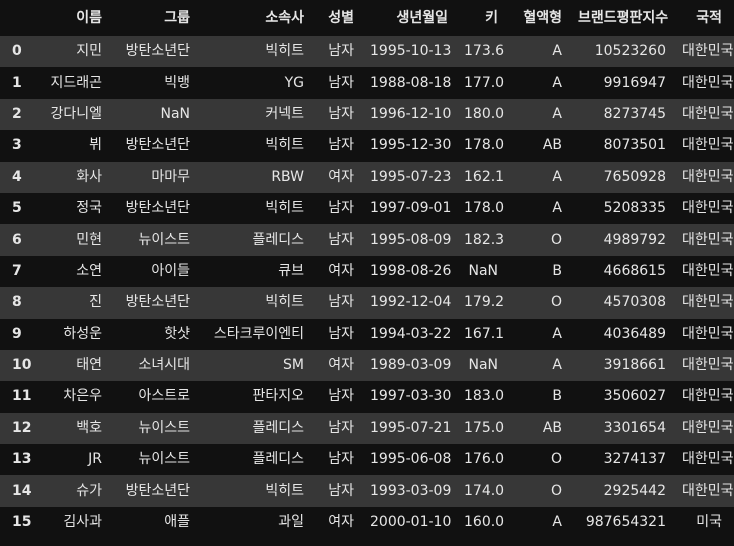 This screenshot has height=546, width=734. What do you see at coordinates (411, 113) in the screenshot?
I see `cell-birthdate: 1996-12-10` at bounding box center [411, 113].